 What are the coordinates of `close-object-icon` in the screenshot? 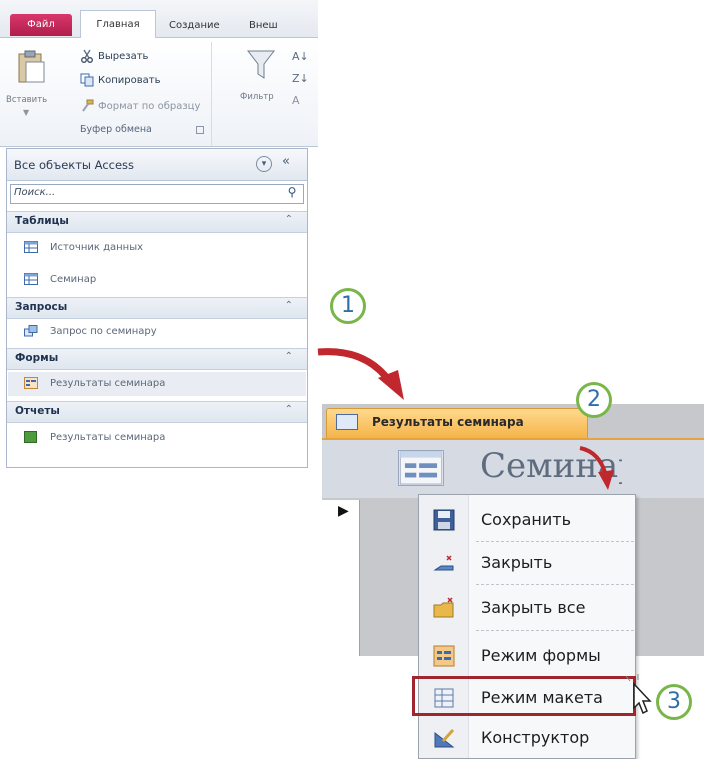 It's located at (443, 563).